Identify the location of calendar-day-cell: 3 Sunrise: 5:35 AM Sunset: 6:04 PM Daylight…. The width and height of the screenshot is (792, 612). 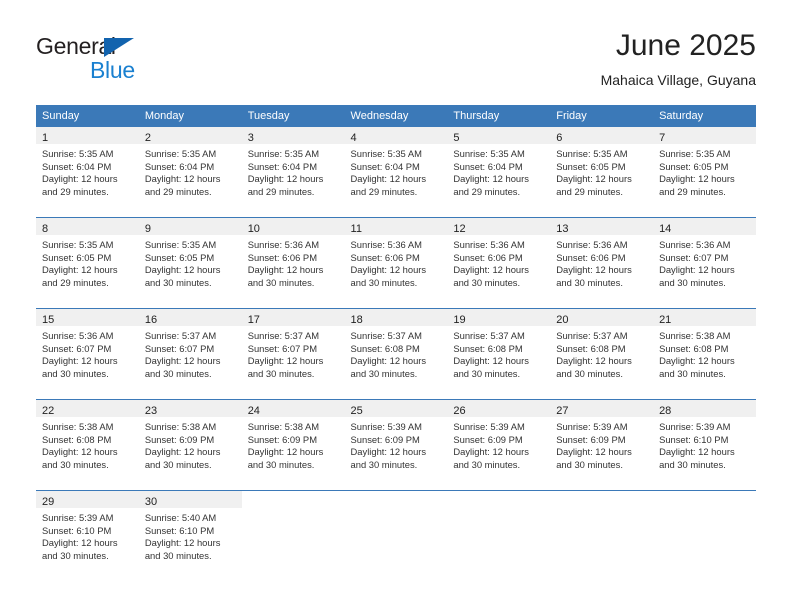
(293, 172).